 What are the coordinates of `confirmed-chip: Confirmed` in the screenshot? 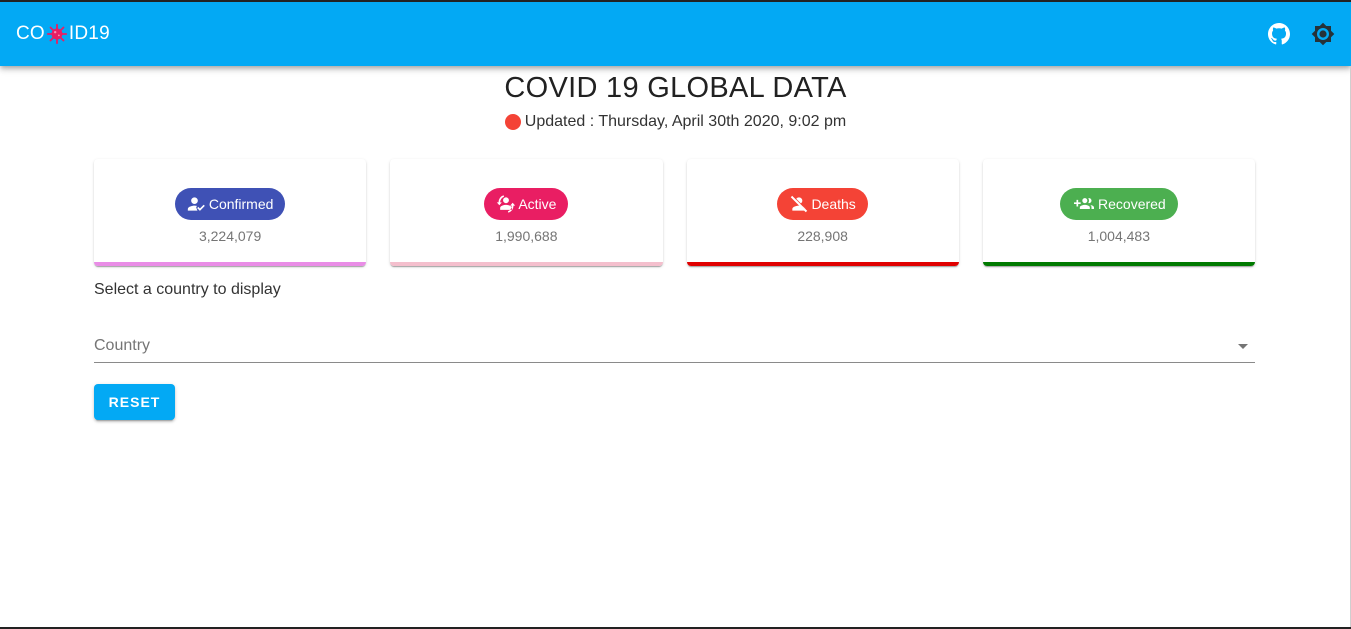 It's located at (230, 204).